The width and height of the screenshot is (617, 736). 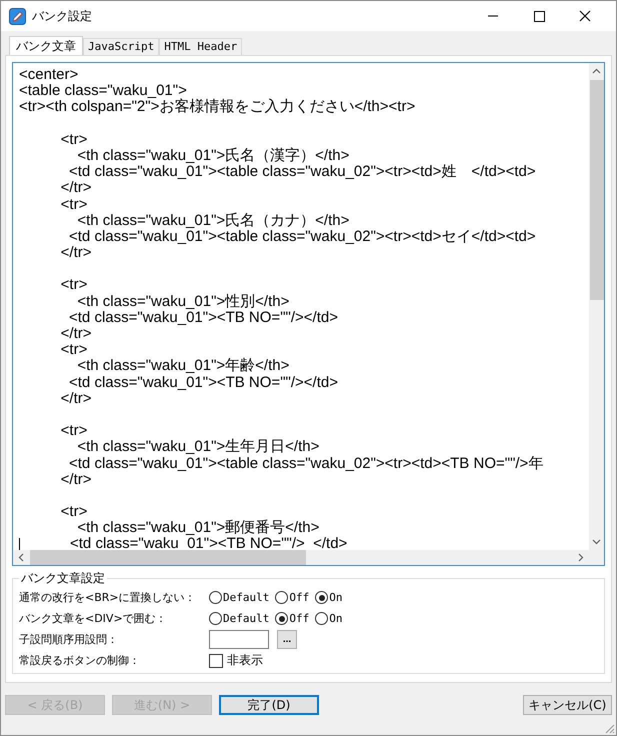 I want to click on setting-label: 常設戻るボタンの制御：, so click(x=80, y=660).